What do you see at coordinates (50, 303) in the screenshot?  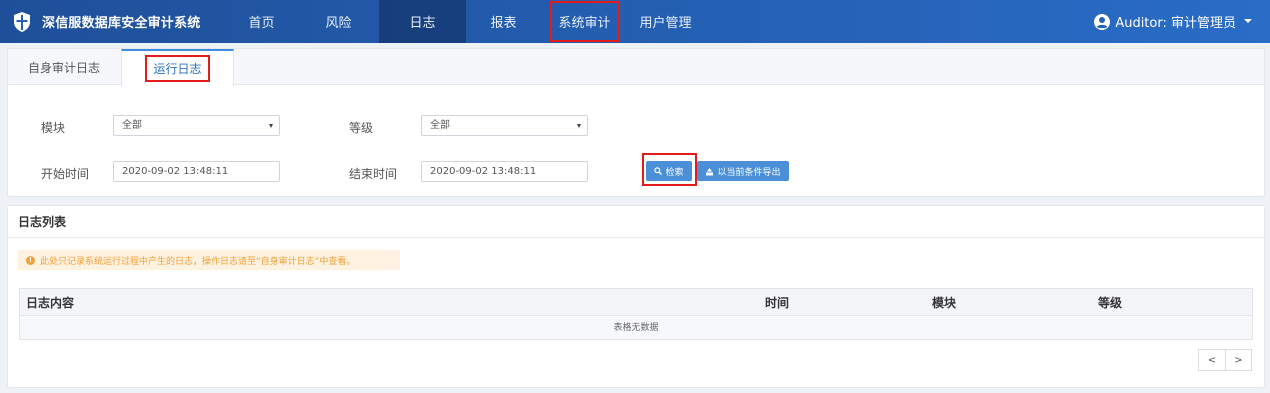 I see `column-header-content: 日志内容` at bounding box center [50, 303].